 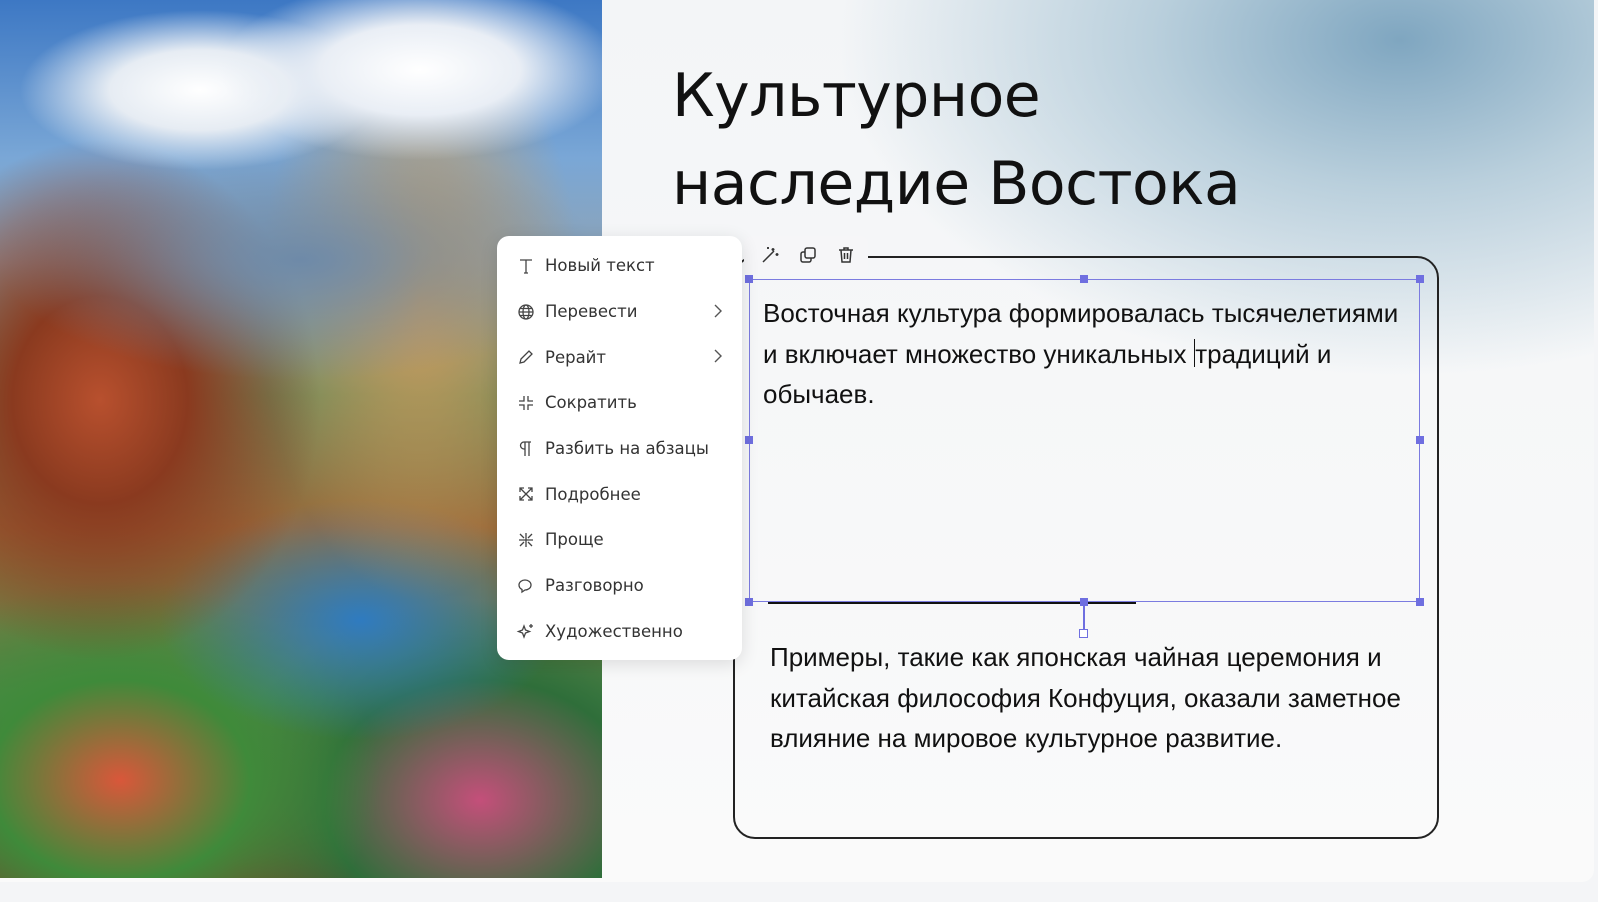 What do you see at coordinates (593, 494) in the screenshot?
I see `menu-item-label: Подробнее` at bounding box center [593, 494].